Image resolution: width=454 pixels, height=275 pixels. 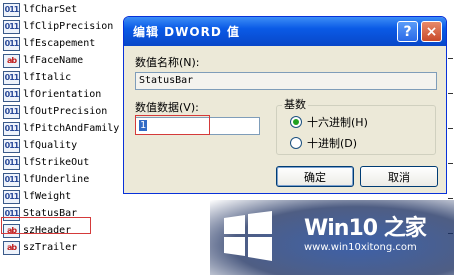 What do you see at coordinates (186, 32) in the screenshot?
I see `dialog-title: 编辑 DWORD 值` at bounding box center [186, 32].